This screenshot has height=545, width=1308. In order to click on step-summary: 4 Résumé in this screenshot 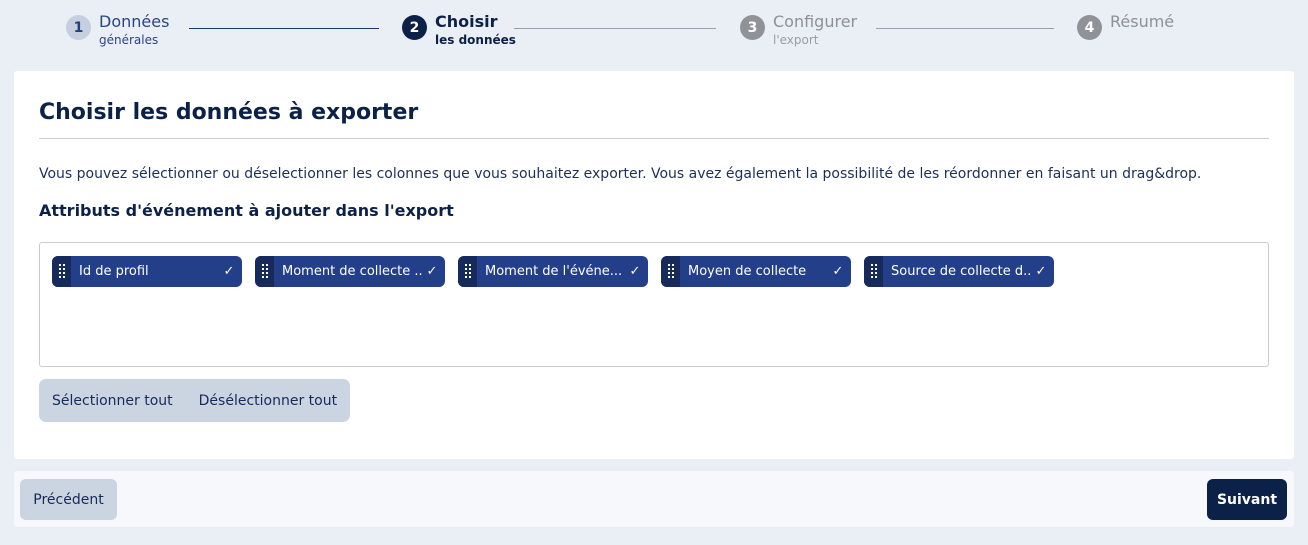, I will do `click(1125, 27)`.